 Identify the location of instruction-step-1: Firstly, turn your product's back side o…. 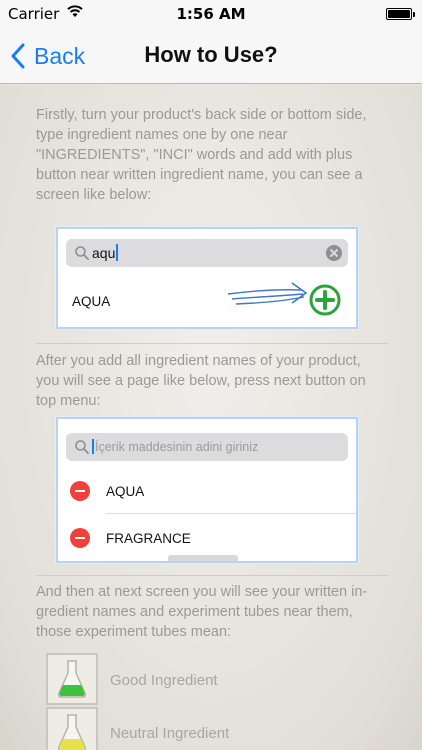
(201, 155).